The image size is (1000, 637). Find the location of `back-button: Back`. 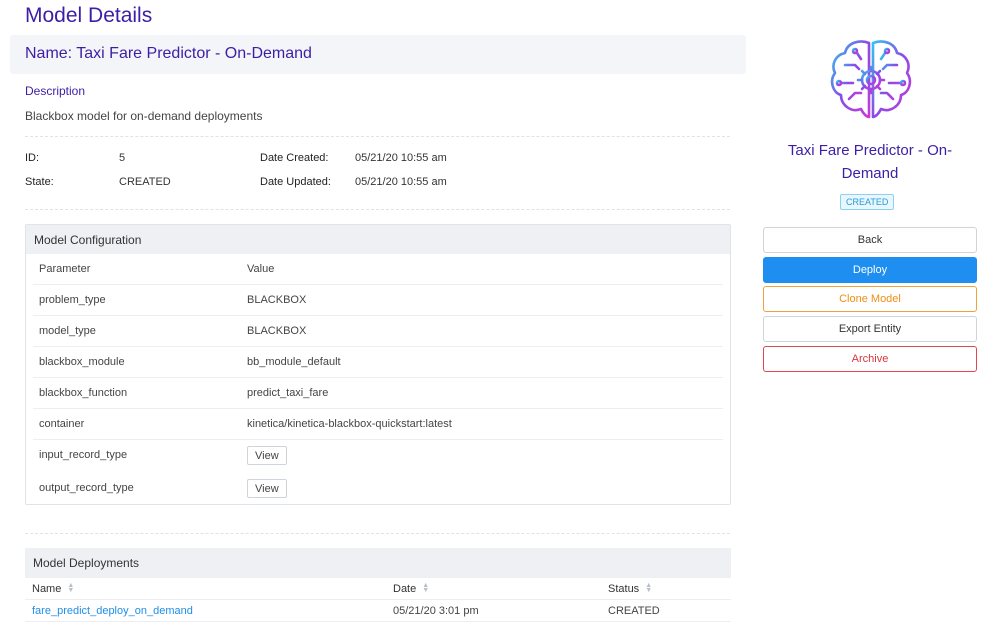

back-button: Back is located at coordinates (870, 240).